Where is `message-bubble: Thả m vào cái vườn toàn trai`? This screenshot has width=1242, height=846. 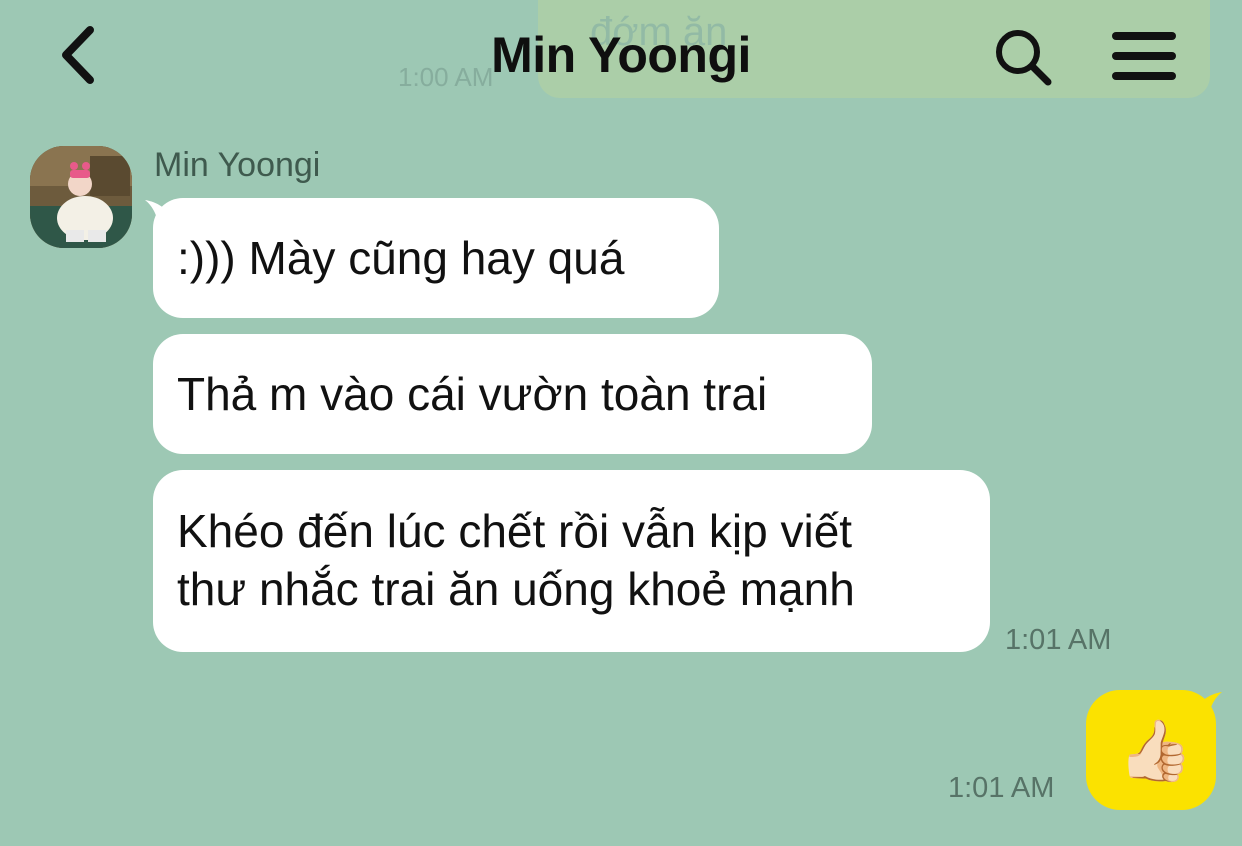 message-bubble: Thả m vào cái vườn toàn trai is located at coordinates (512, 394).